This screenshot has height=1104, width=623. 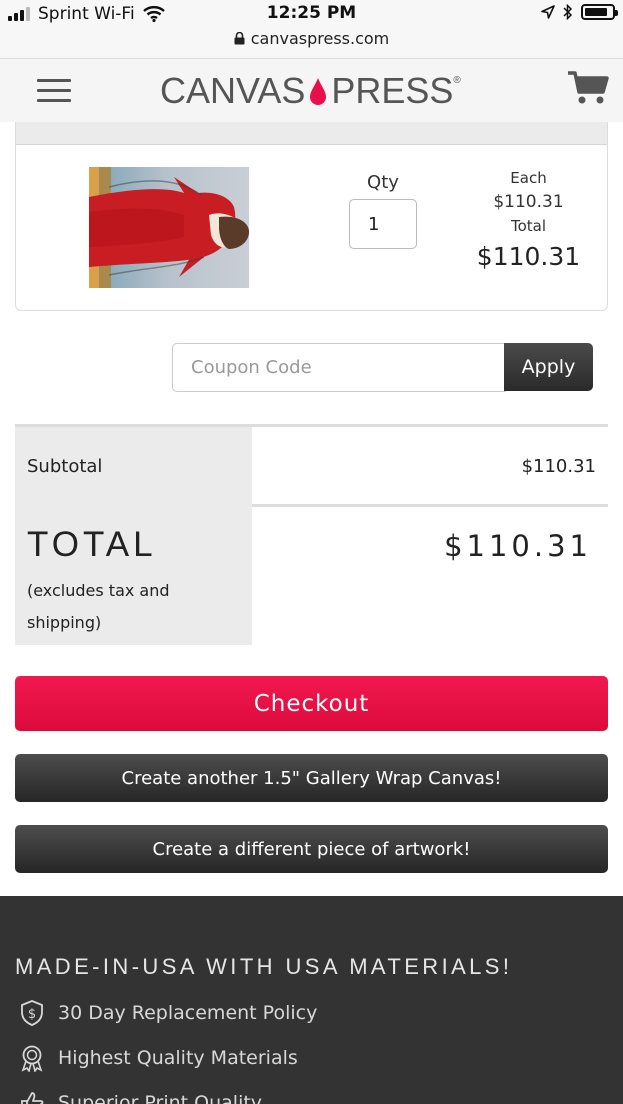 I want to click on url-bar: canvaspress.com, so click(x=311, y=38).